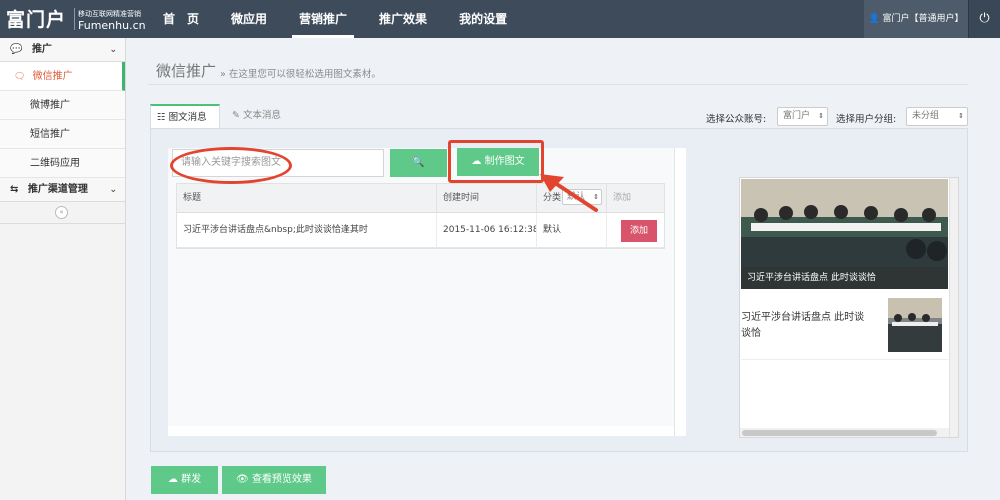  I want to click on account-select: 富门户 ⇕, so click(802, 116).